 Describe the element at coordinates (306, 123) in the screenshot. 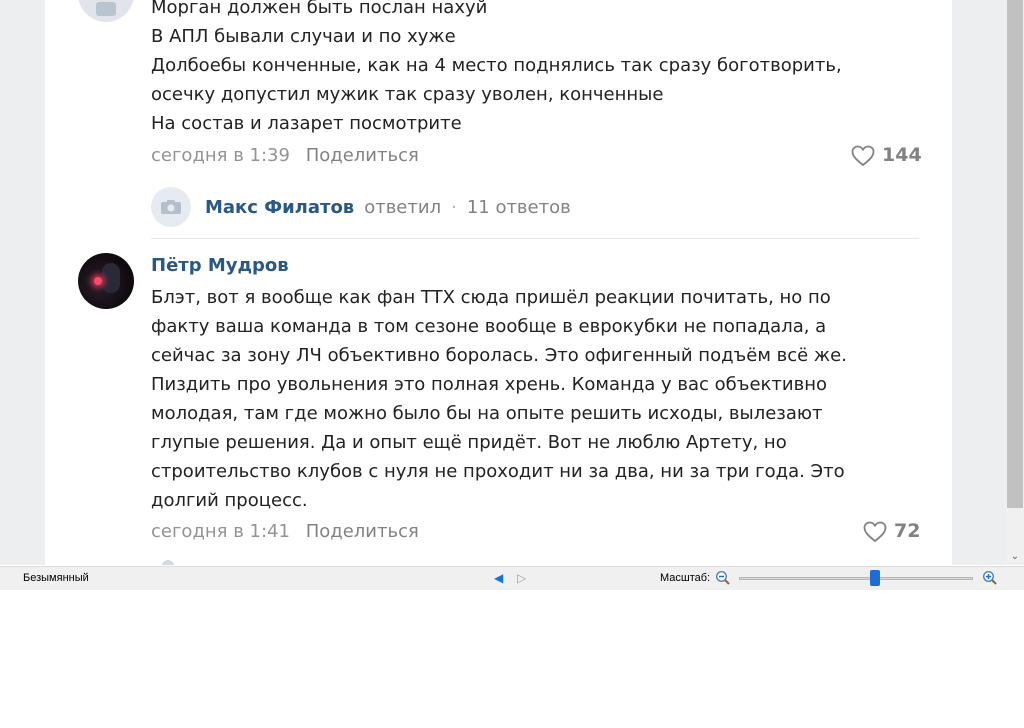

I see `comment-text-line: На состав и лазарет посмотрите` at that location.